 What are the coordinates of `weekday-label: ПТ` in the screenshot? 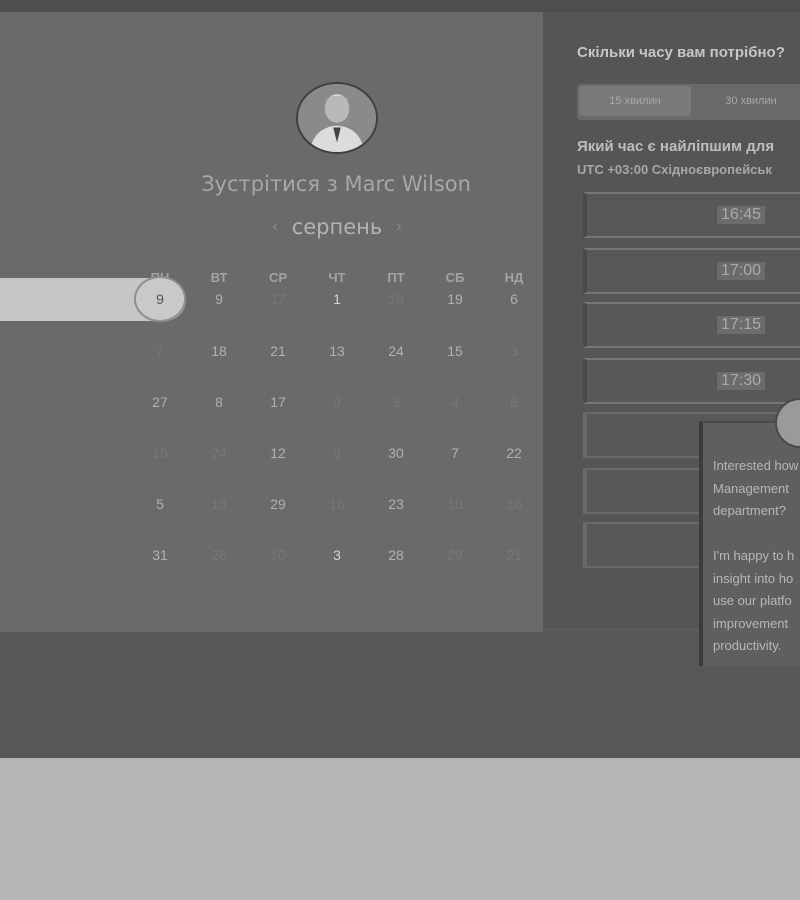 It's located at (396, 277).